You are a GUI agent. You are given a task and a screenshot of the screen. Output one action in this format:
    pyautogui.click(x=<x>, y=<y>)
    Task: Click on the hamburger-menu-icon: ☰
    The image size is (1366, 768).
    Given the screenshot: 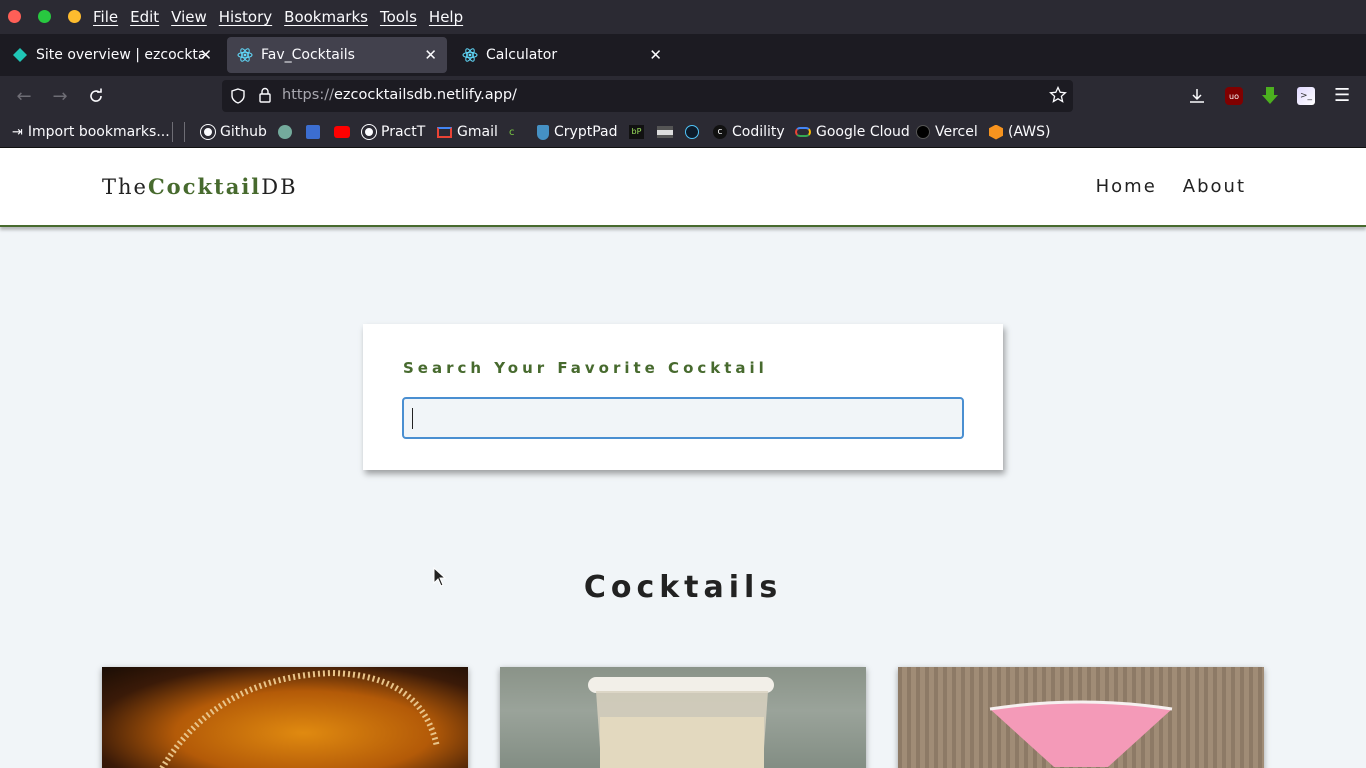 What is the action you would take?
    pyautogui.click(x=1342, y=95)
    